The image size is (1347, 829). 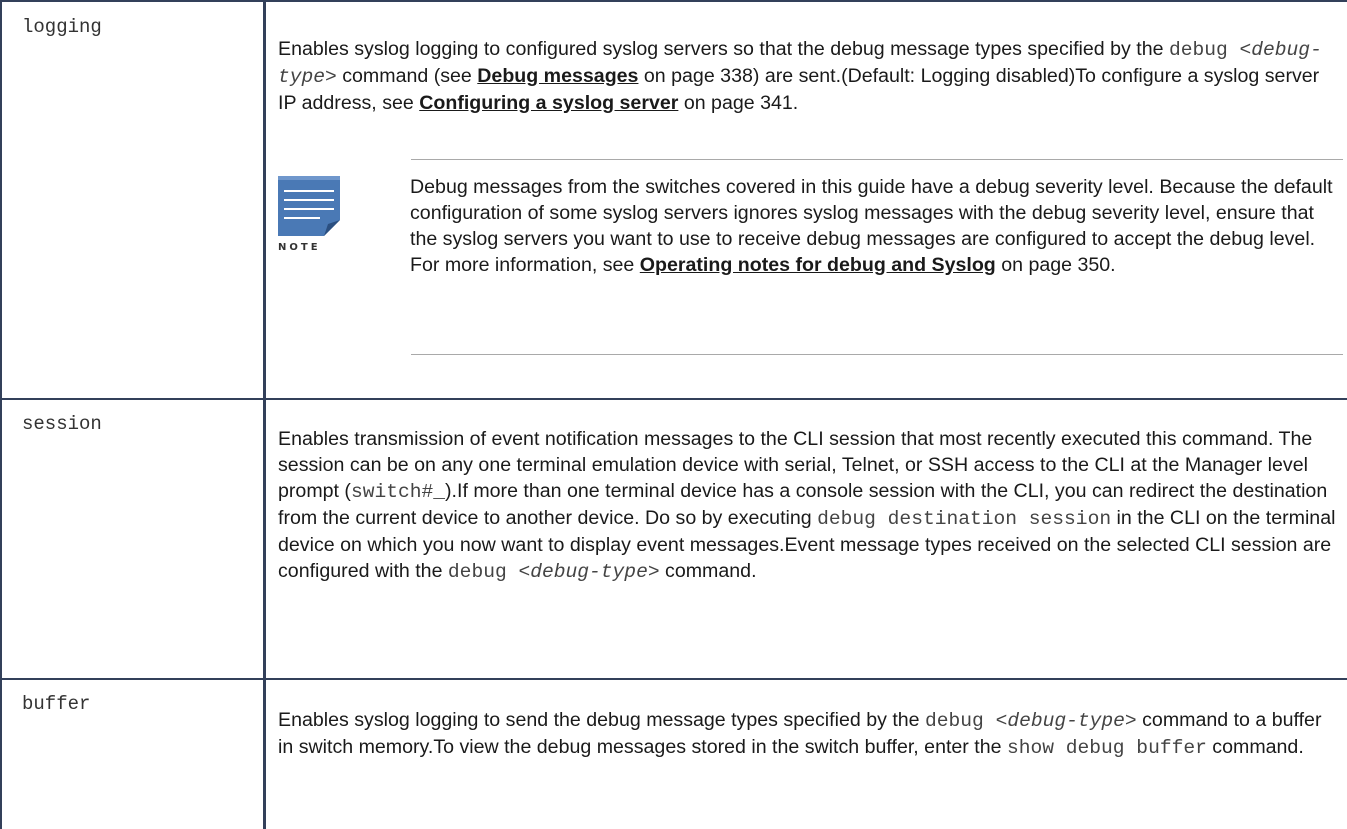 I want to click on note-bottom-rule, so click(x=877, y=354).